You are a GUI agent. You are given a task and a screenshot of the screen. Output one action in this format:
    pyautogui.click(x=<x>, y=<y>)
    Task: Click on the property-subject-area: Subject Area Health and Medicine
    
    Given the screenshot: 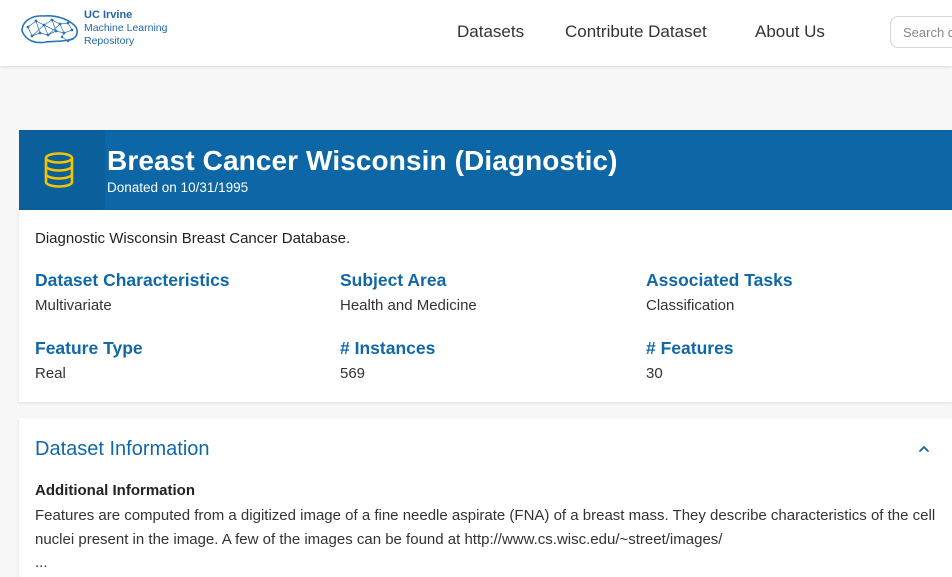 What is the action you would take?
    pyautogui.click(x=408, y=292)
    